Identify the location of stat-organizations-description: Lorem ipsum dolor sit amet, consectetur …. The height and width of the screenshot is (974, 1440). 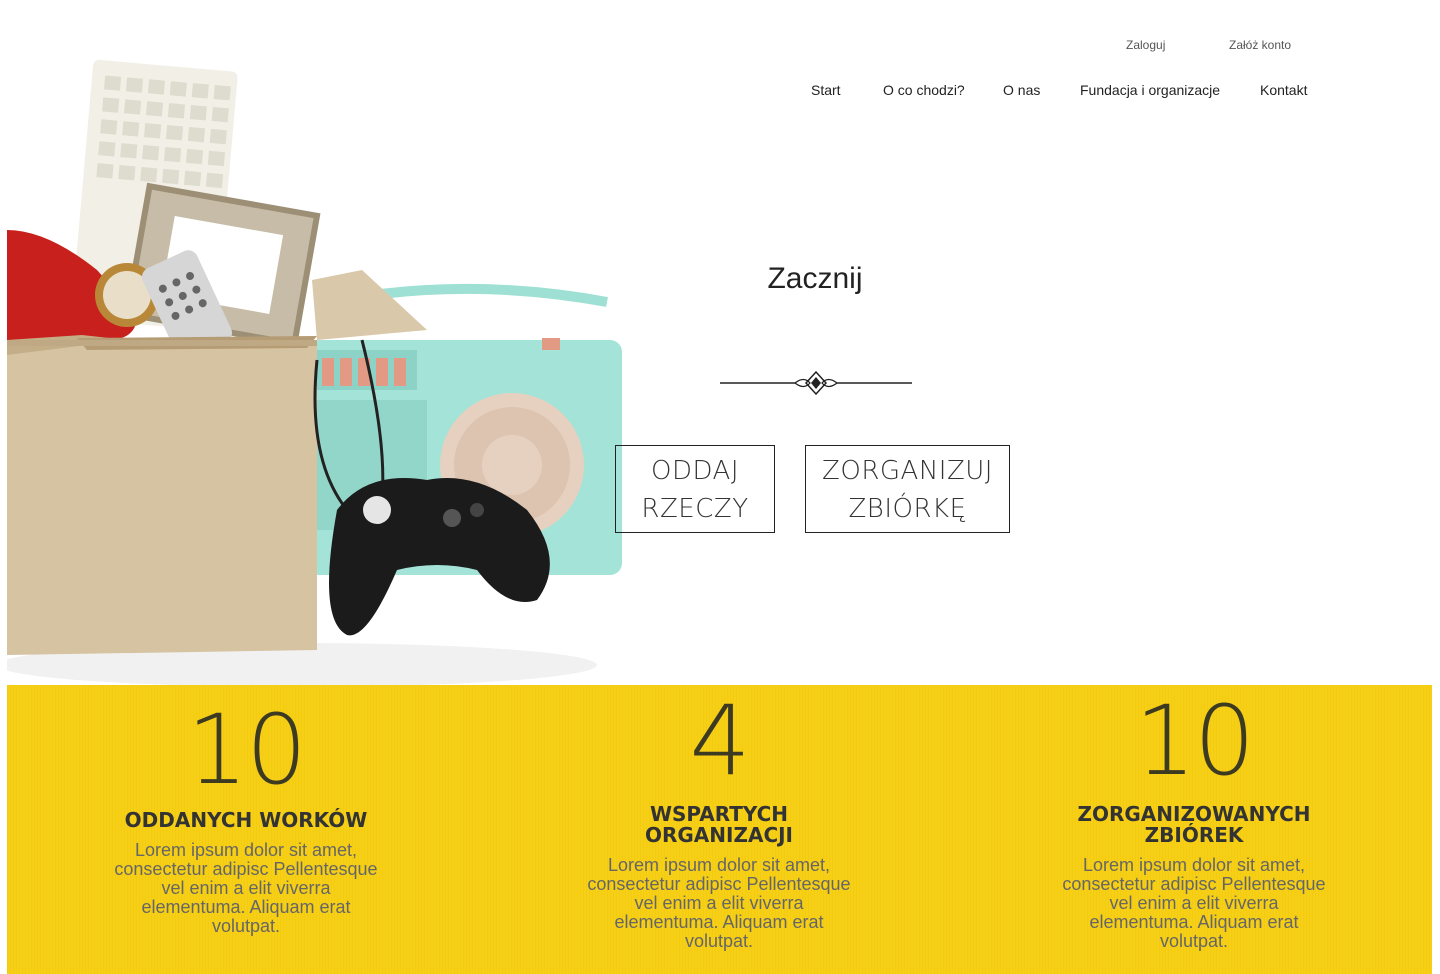
(719, 903).